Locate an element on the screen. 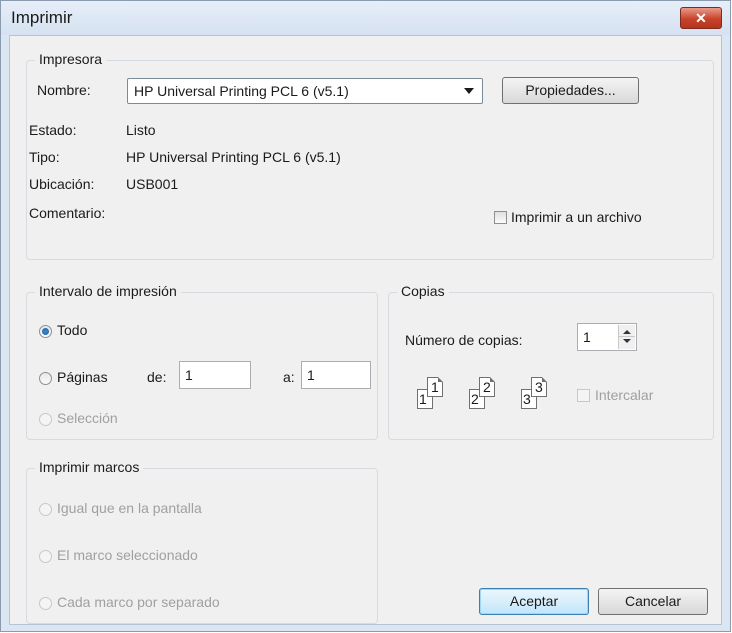 Image resolution: width=732 pixels, height=633 pixels. ok-button: Aceptar is located at coordinates (534, 601).